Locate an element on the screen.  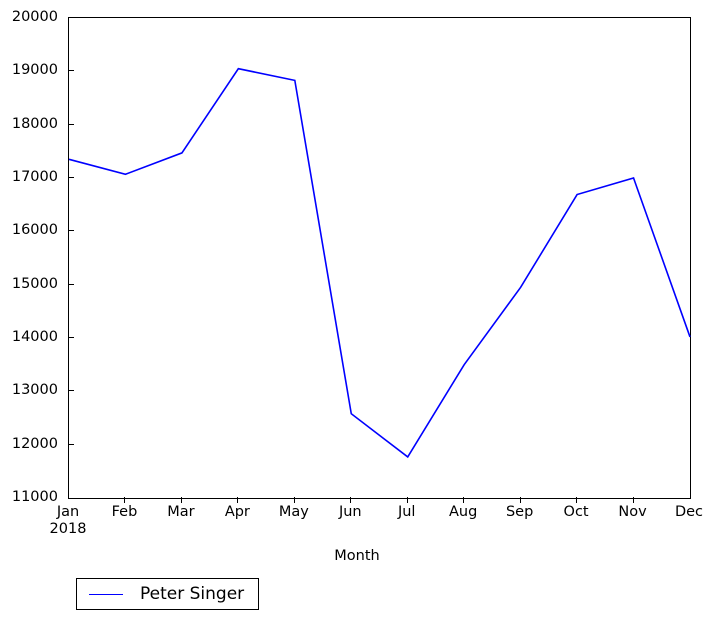
y-axis-tick-label: 19000 is located at coordinates (34, 70).